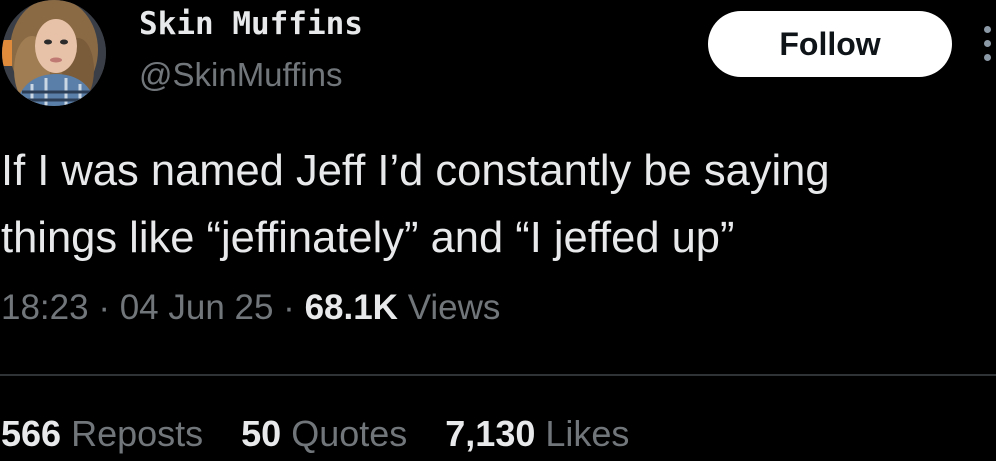  What do you see at coordinates (351, 307) in the screenshot?
I see `views-count: 68.1K` at bounding box center [351, 307].